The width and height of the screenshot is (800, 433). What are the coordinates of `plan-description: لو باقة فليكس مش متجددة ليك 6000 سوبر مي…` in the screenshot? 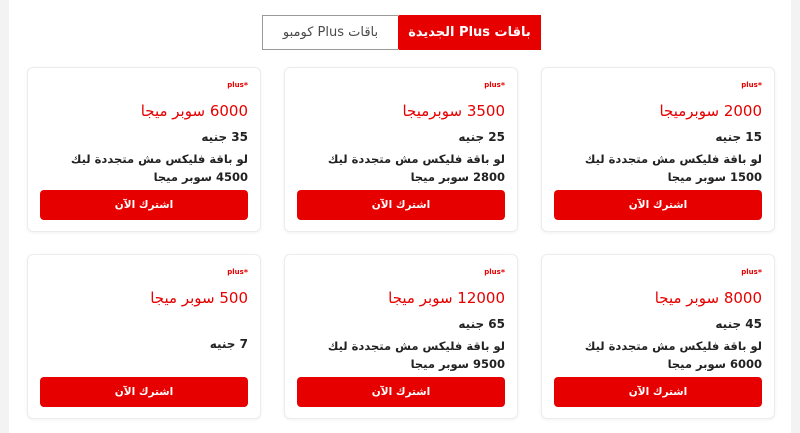 It's located at (673, 355).